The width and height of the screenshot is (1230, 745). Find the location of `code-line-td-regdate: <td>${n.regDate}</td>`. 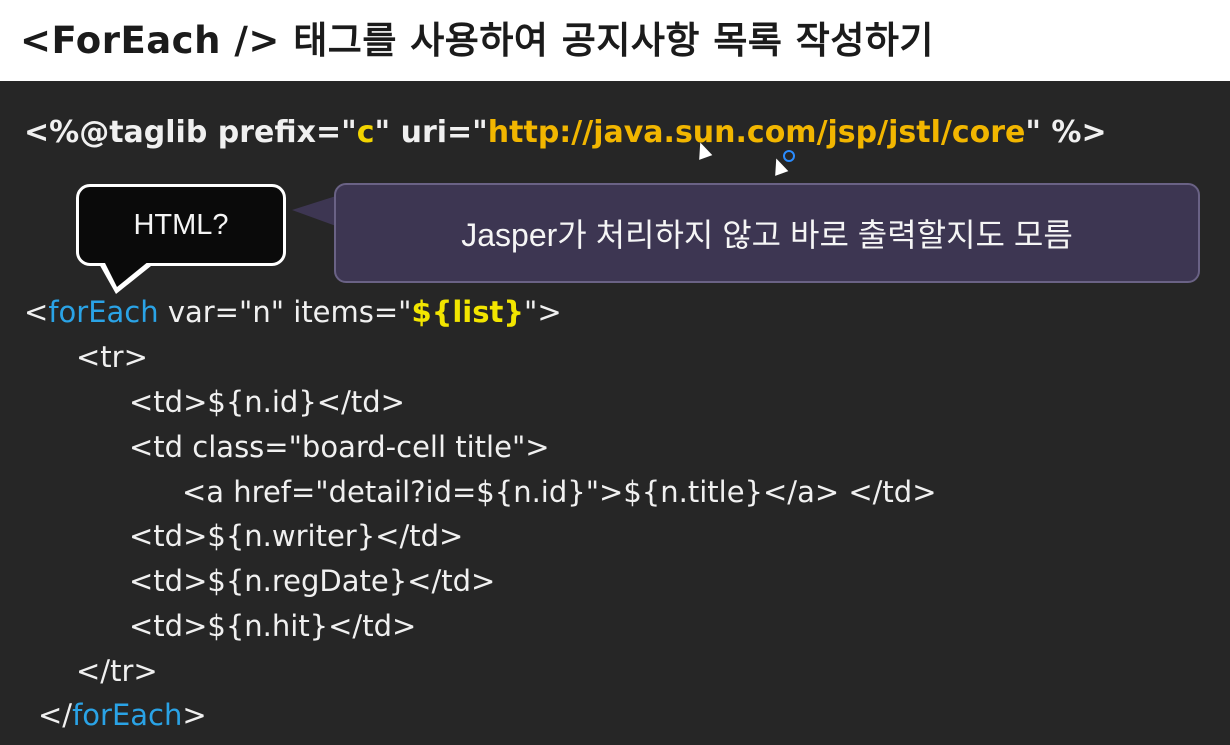

code-line-td-regdate: <td>${n.regDate}</td> is located at coordinates (312, 581).